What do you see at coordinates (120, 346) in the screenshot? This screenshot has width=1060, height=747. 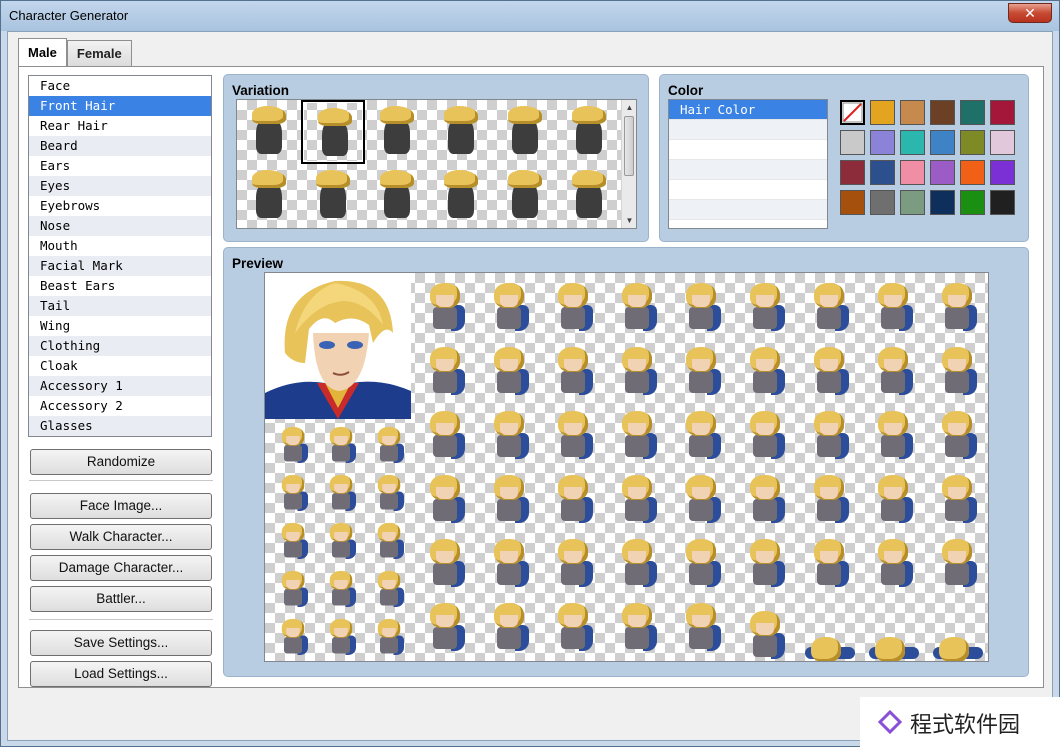 I see `part-item: Clothing` at bounding box center [120, 346].